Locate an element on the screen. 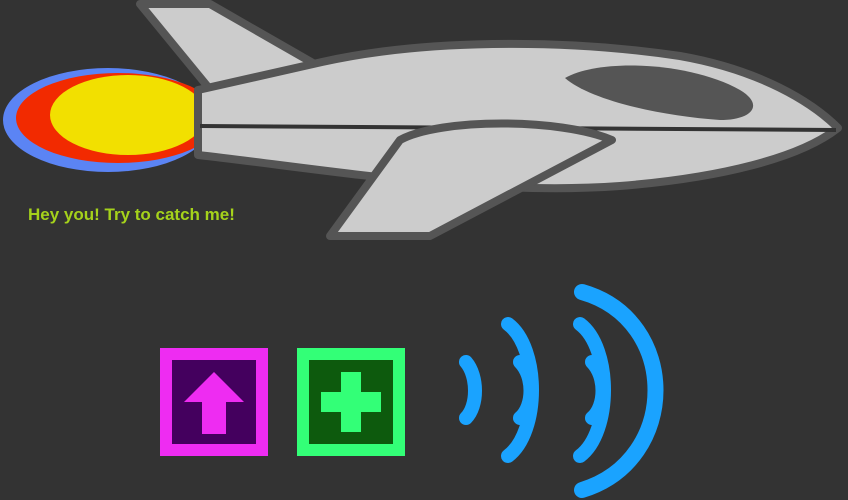  powerup-arrow-up is located at coordinates (214, 402).